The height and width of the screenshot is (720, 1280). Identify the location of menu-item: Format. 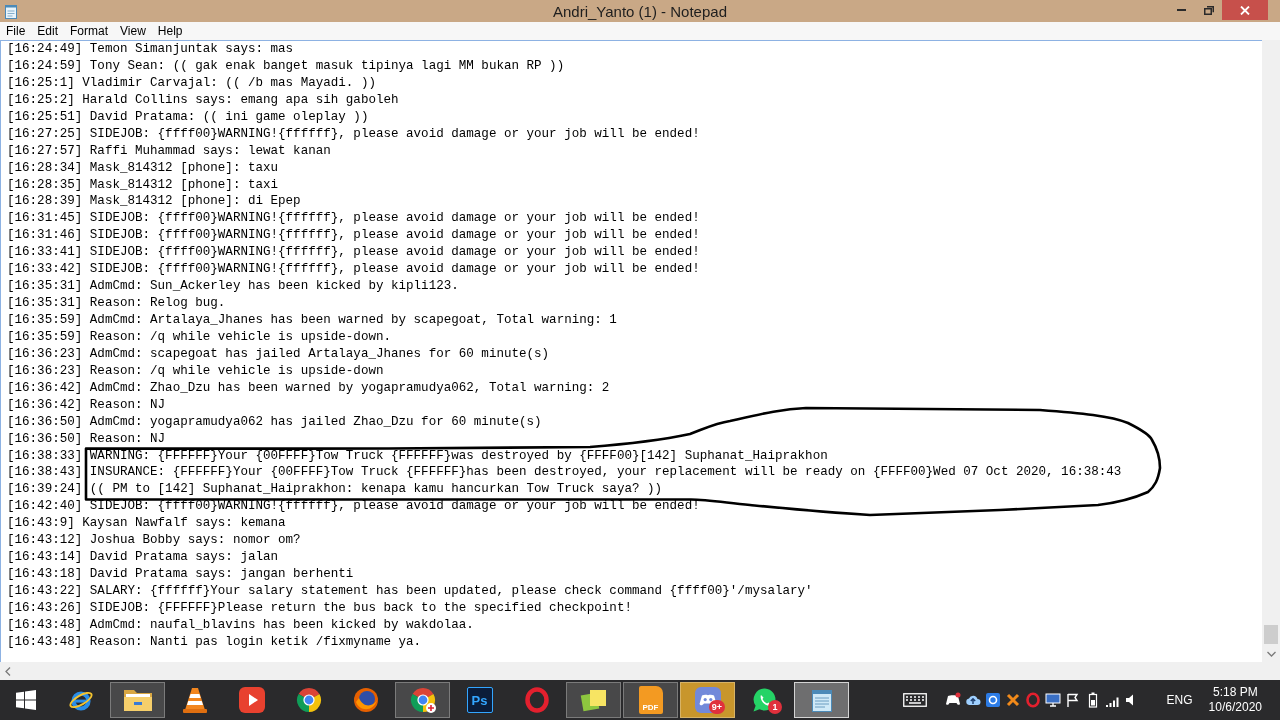
(89, 31).